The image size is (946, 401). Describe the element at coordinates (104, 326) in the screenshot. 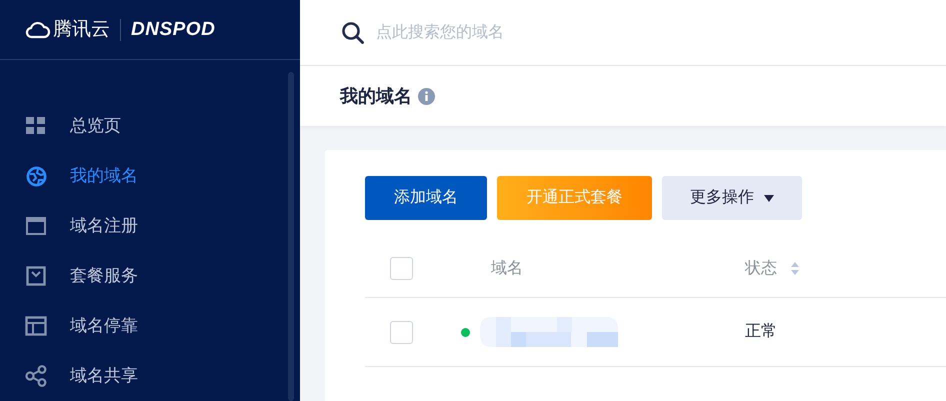

I see `nav-label: 域名停靠` at that location.